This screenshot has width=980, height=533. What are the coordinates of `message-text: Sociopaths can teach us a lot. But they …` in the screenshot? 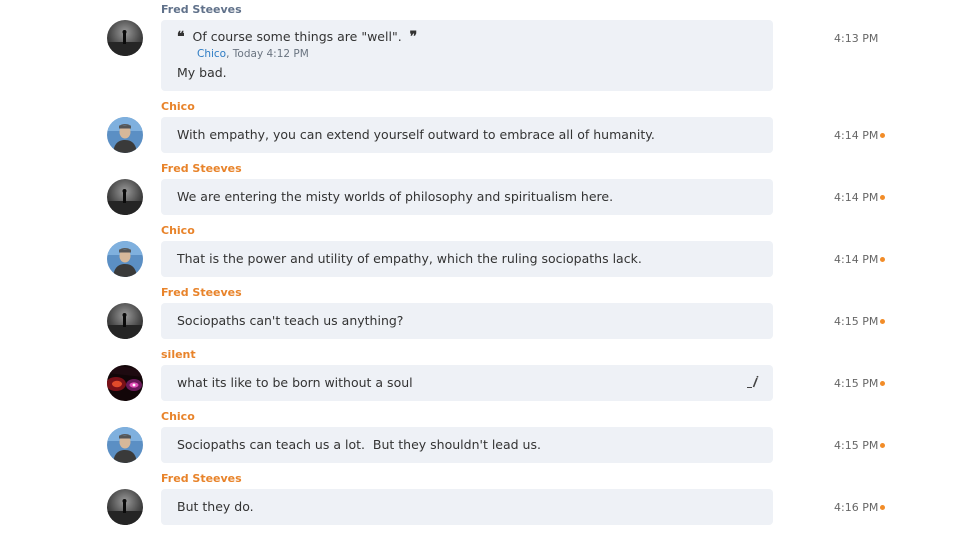 It's located at (359, 444).